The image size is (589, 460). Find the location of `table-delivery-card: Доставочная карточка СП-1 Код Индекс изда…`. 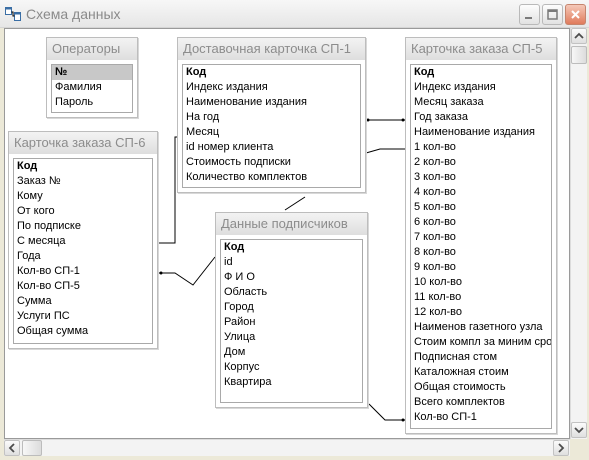

table-delivery-card: Доставочная карточка СП-1 Код Индекс изда… is located at coordinates (271, 115).